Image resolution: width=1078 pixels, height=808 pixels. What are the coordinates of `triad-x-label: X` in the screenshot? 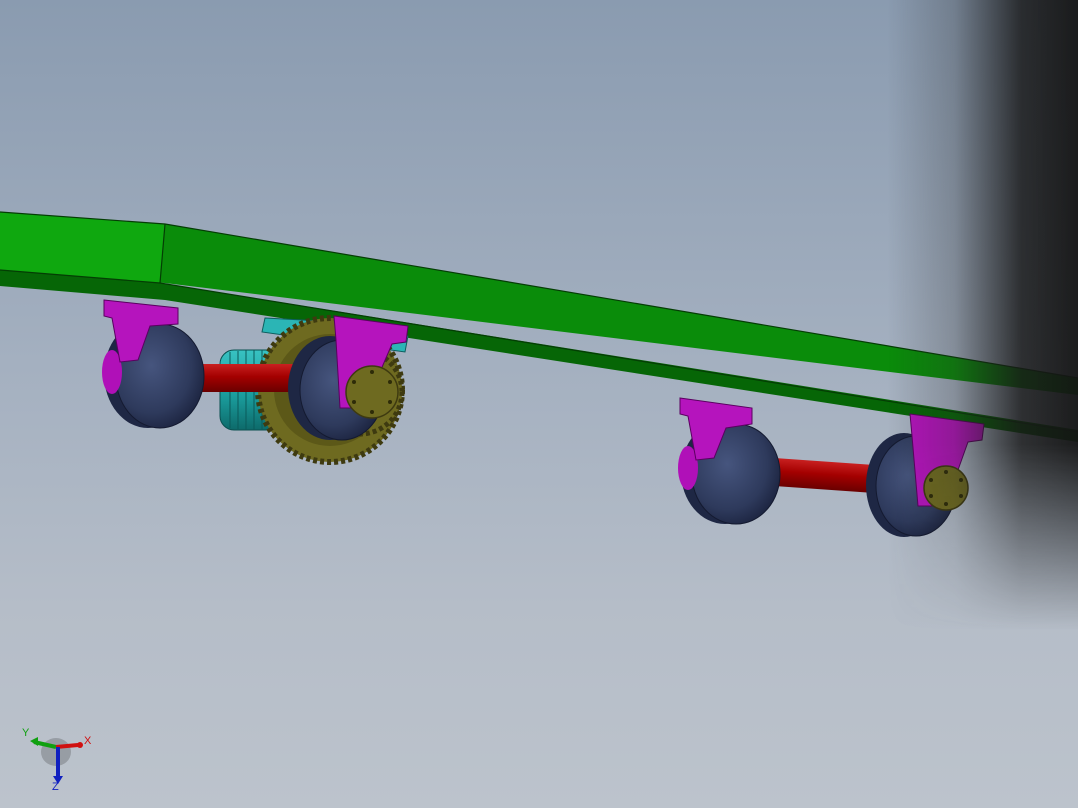 It's located at (88, 741).